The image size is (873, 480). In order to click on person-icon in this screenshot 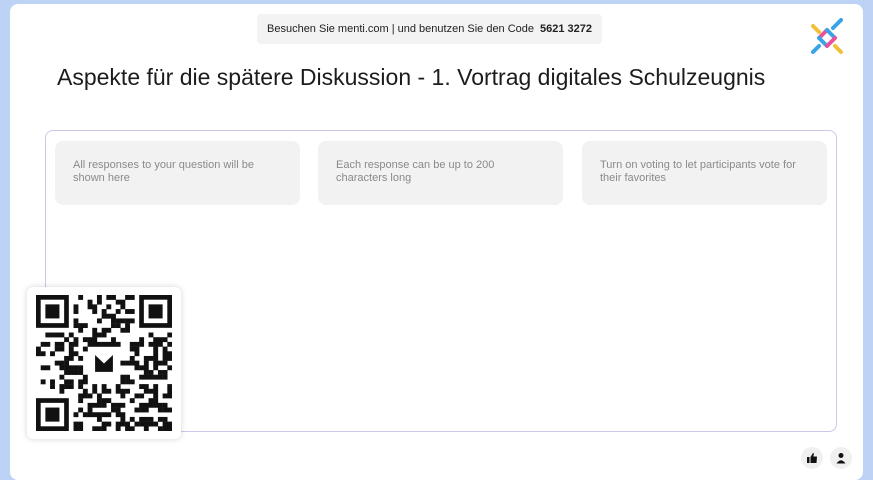, I will do `click(841, 458)`.